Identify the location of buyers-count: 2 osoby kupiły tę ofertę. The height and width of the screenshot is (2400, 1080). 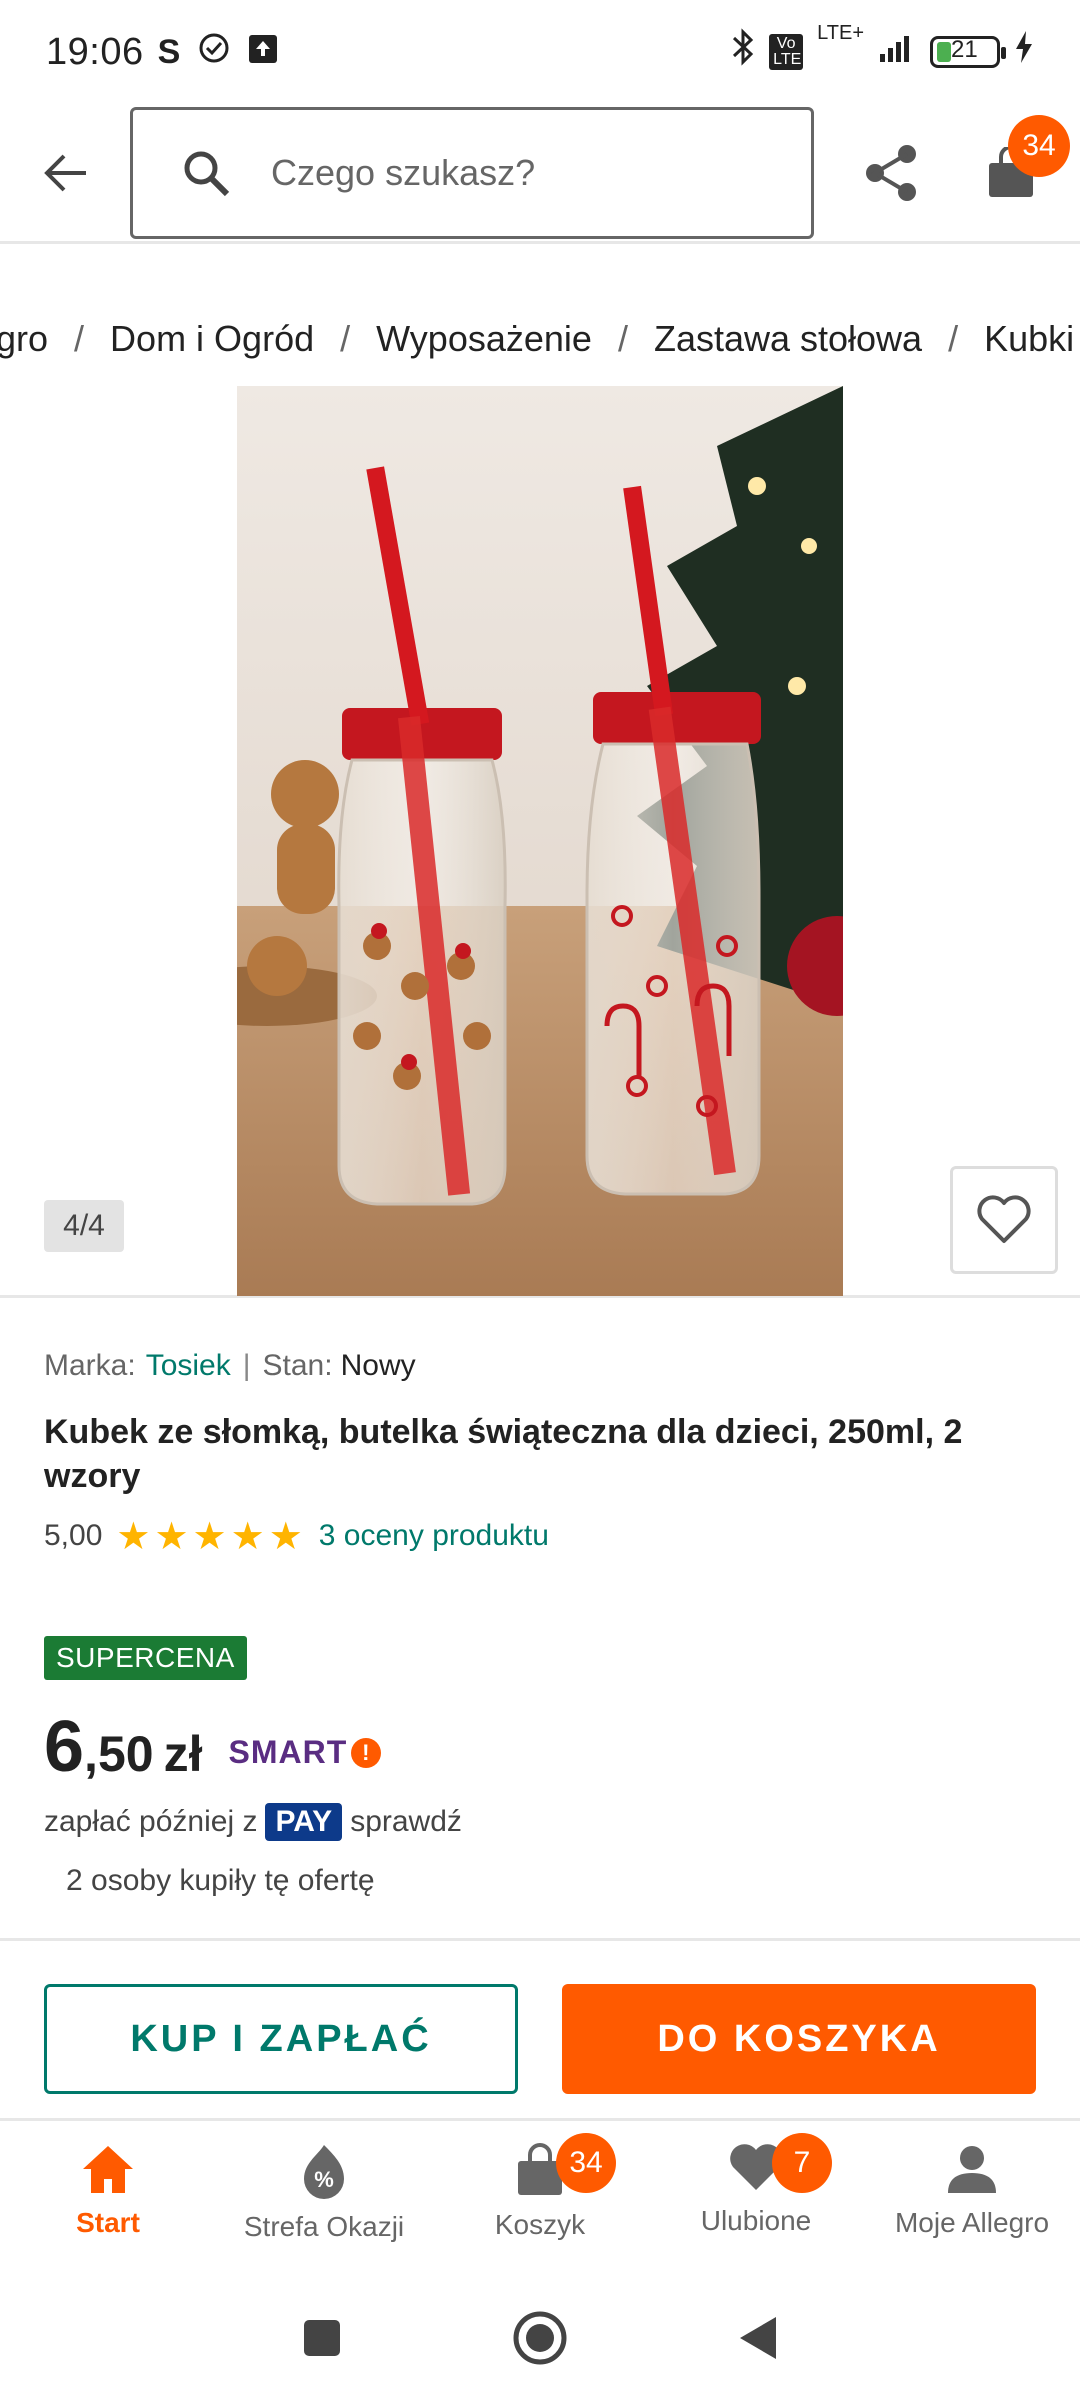
(220, 1880).